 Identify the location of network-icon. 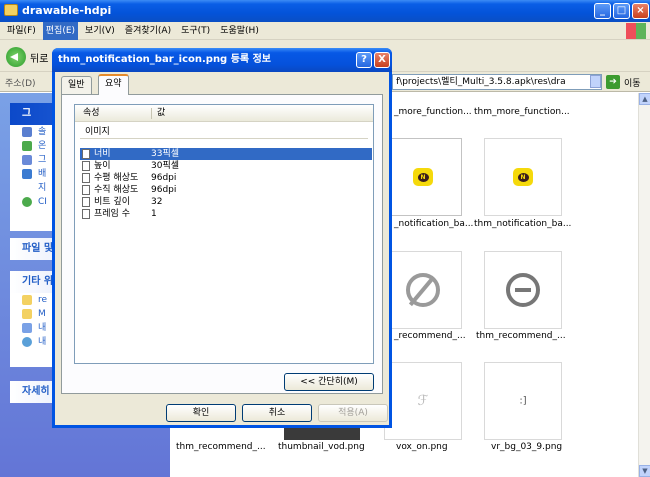
(27, 342).